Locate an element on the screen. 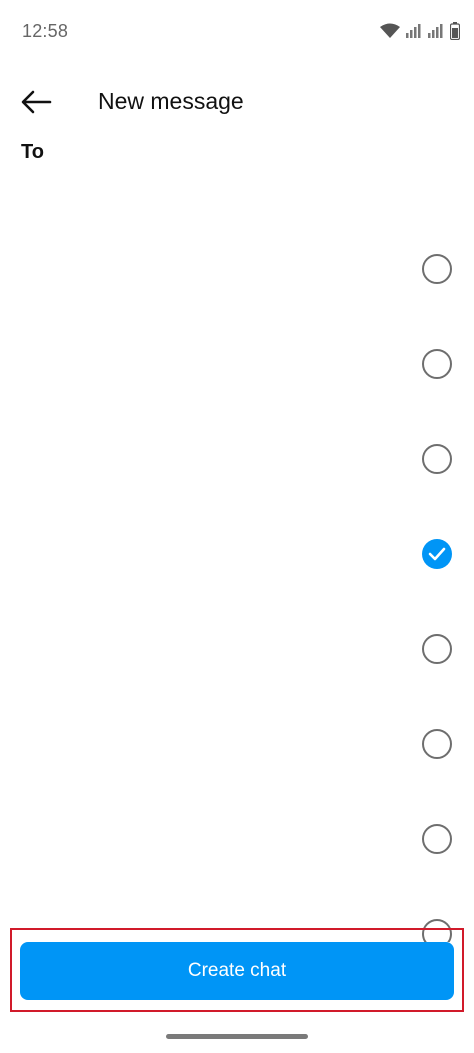 Image resolution: width=474 pixels, height=1053 pixels. back-button is located at coordinates (36, 104).